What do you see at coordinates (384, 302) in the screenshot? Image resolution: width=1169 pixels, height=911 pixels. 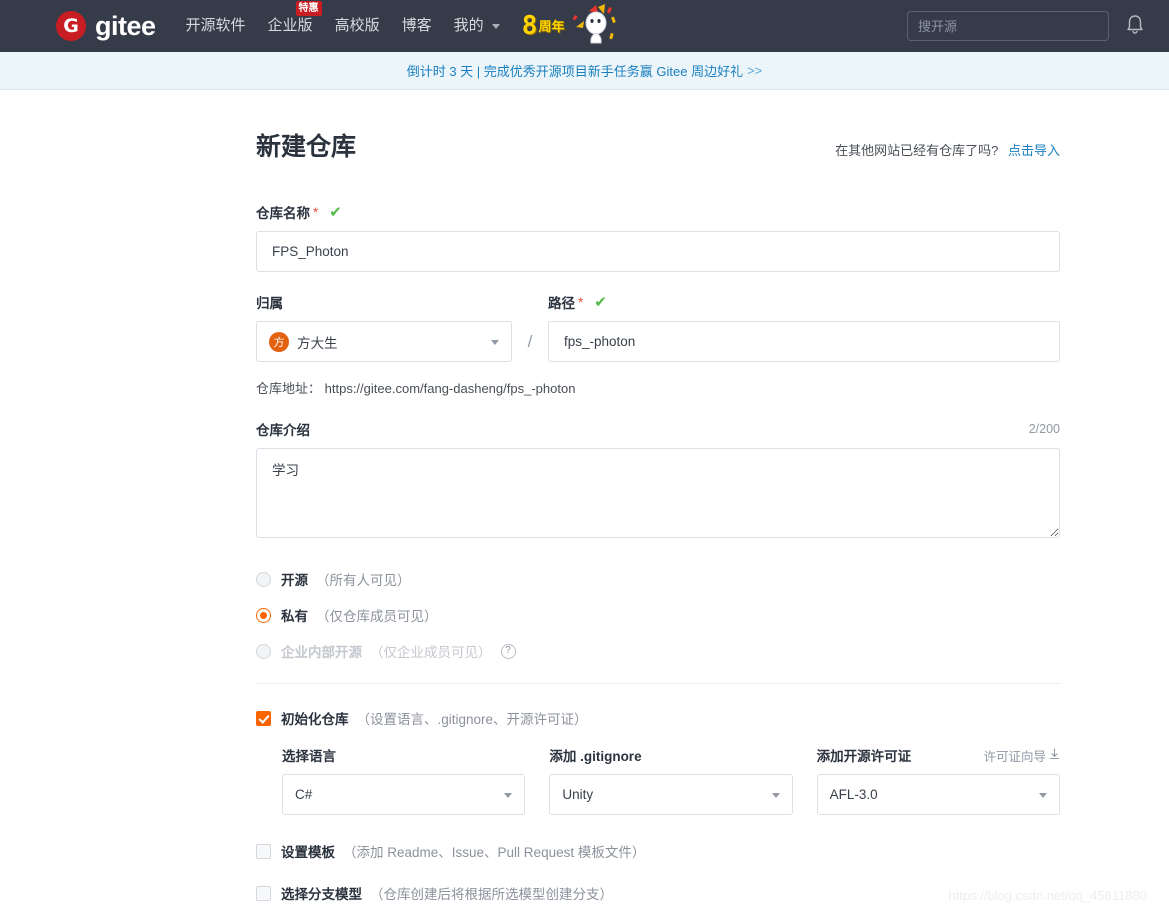 I see `owner-label: 归属` at bounding box center [384, 302].